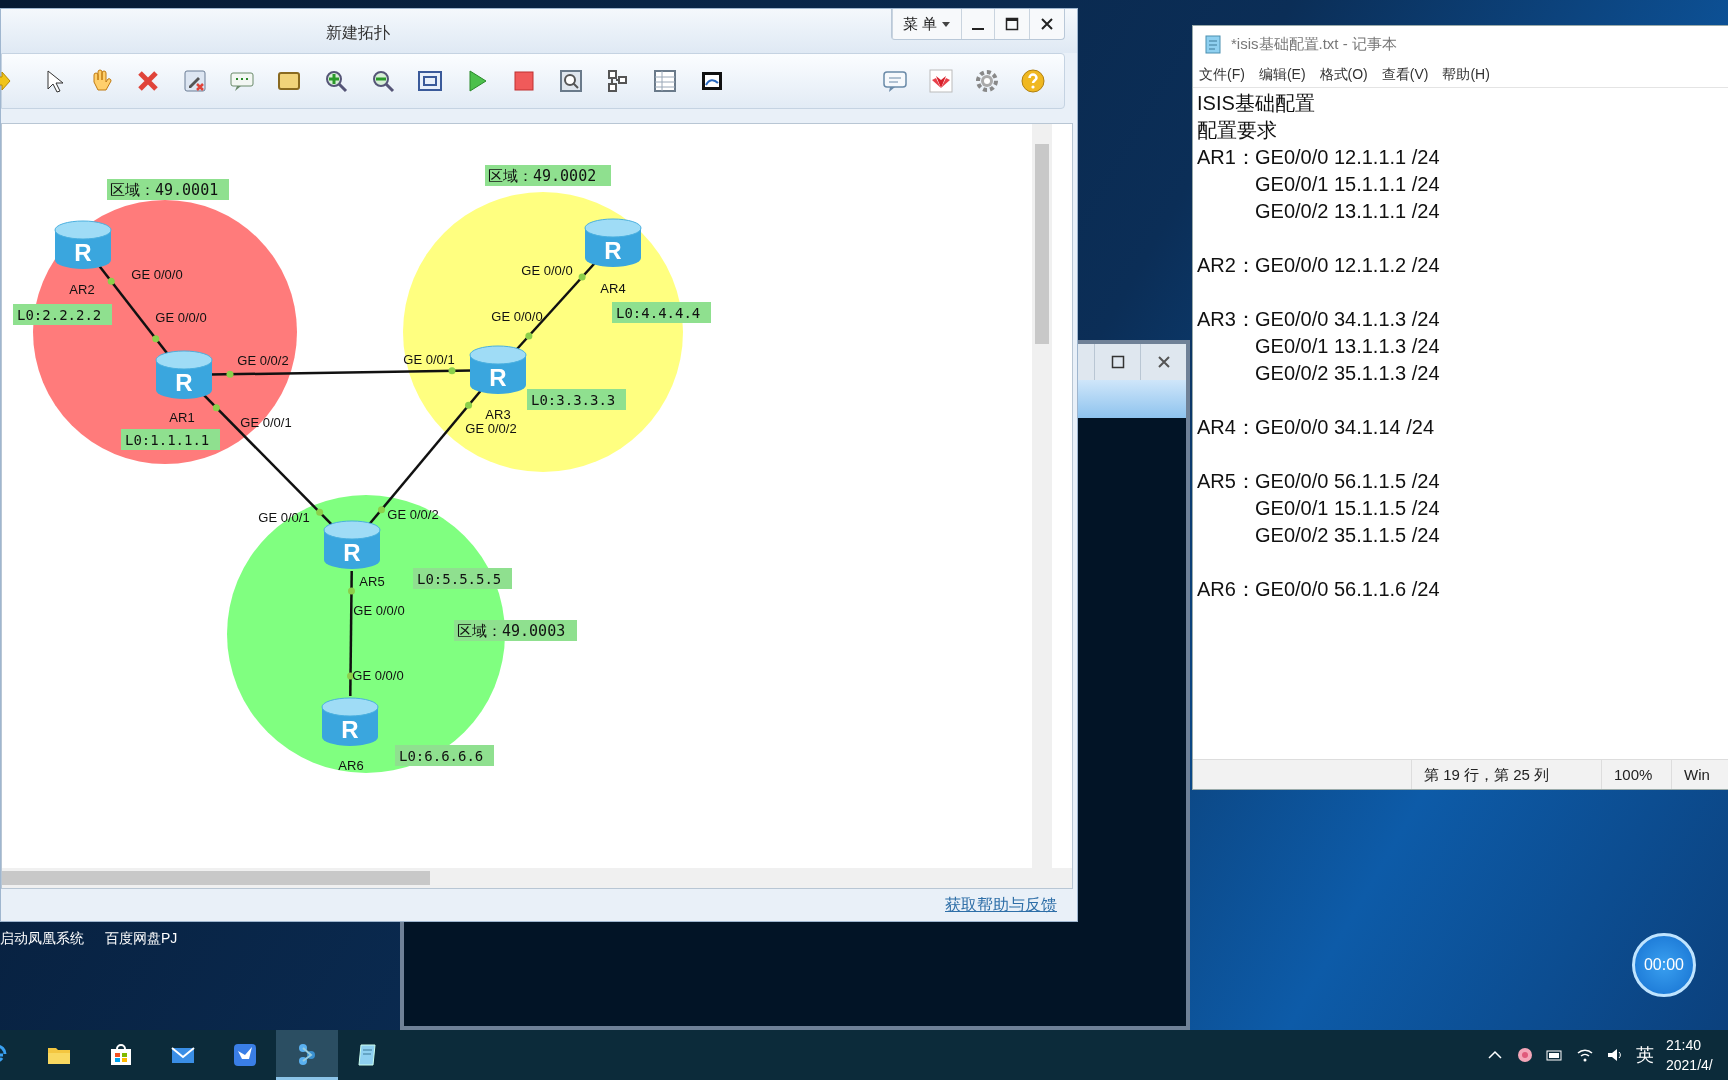  I want to click on interface-address: GE0/0/0 12.1.1.2 /24, so click(1347, 265).